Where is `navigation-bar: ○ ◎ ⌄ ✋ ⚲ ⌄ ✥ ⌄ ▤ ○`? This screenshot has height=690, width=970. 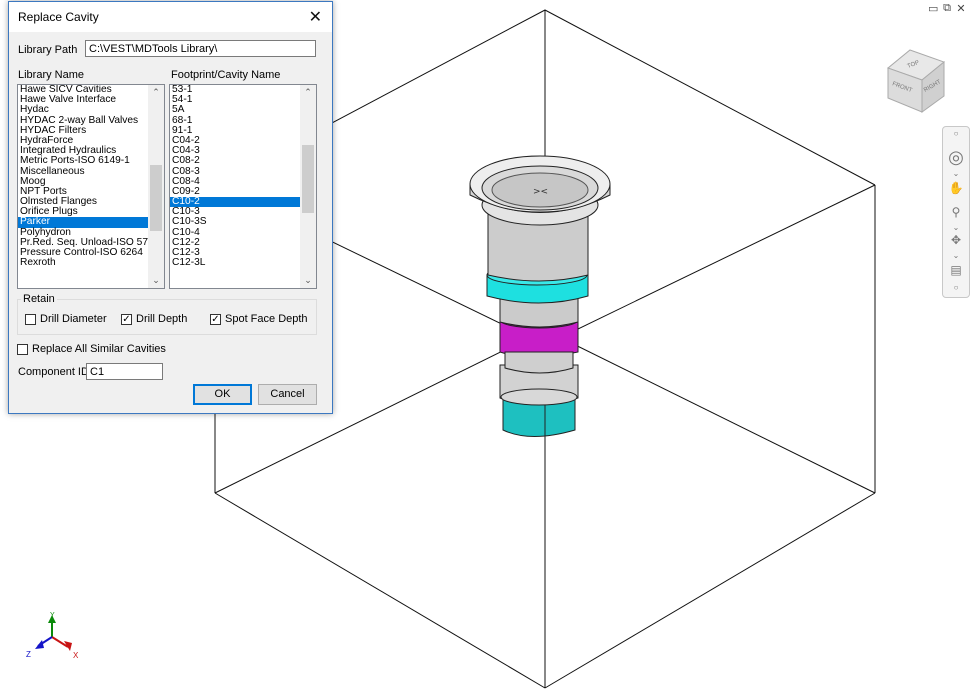 navigation-bar: ○ ◎ ⌄ ✋ ⚲ ⌄ ✥ ⌄ ▤ ○ is located at coordinates (956, 212).